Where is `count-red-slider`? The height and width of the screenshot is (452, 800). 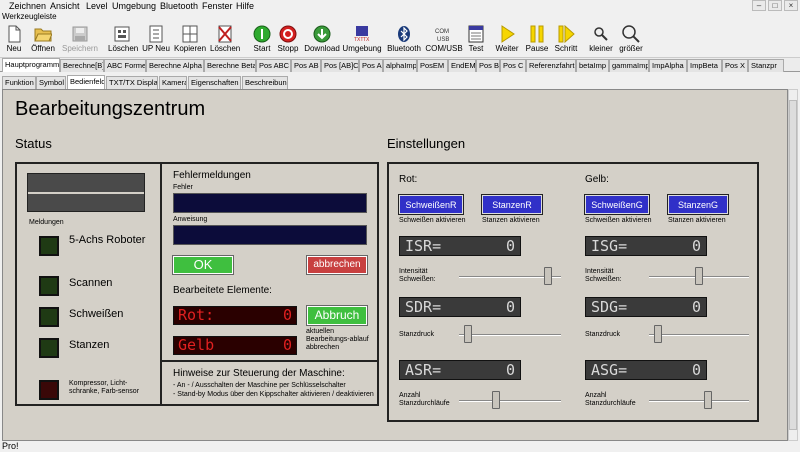 count-red-slider is located at coordinates (510, 401).